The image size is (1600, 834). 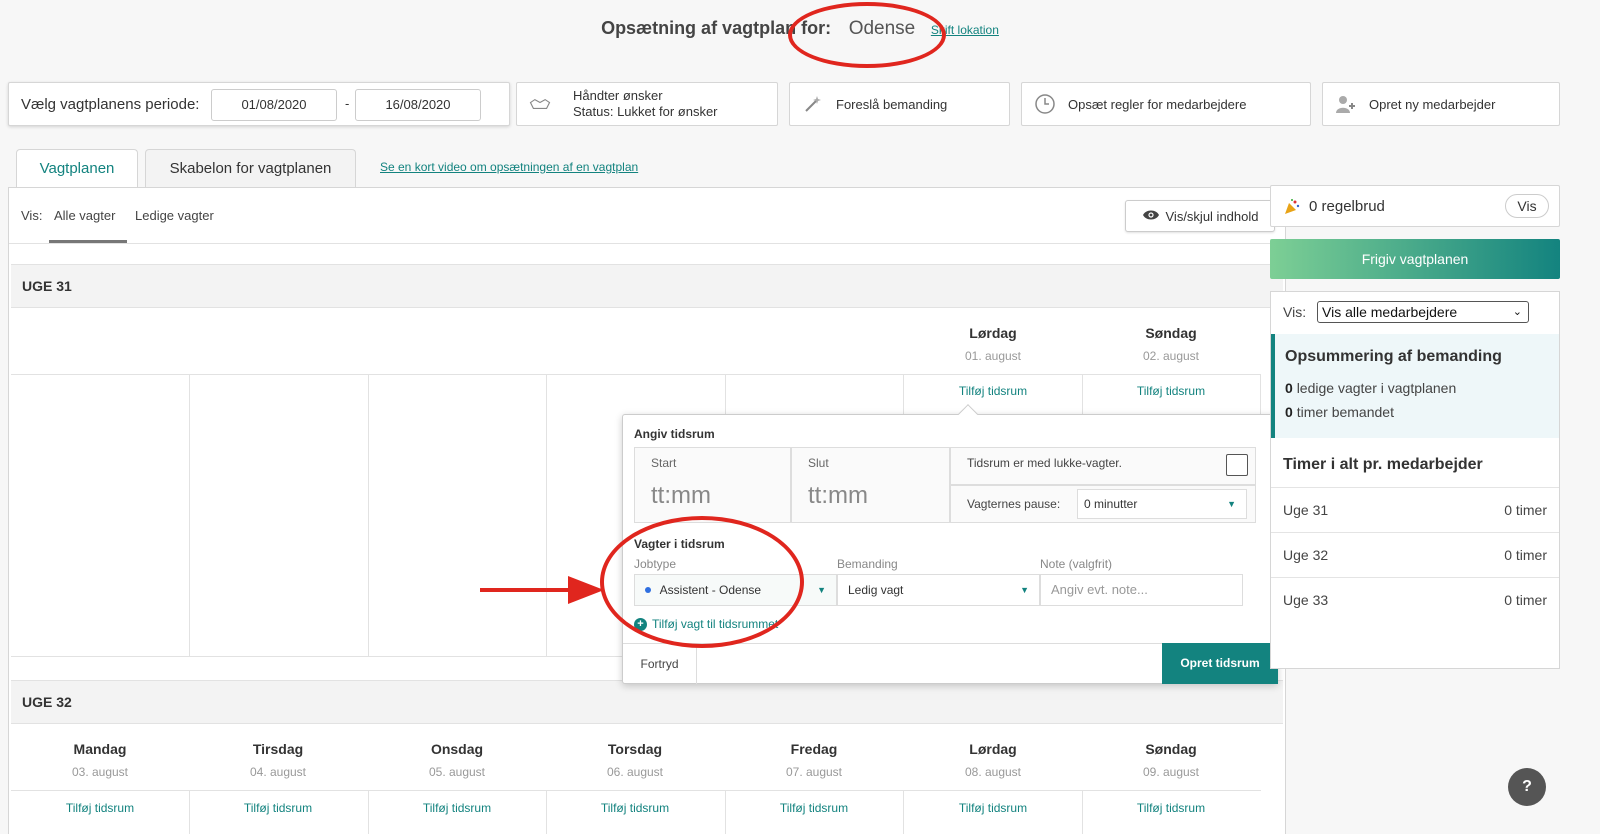 What do you see at coordinates (1527, 787) in the screenshot?
I see `help-button: ?` at bounding box center [1527, 787].